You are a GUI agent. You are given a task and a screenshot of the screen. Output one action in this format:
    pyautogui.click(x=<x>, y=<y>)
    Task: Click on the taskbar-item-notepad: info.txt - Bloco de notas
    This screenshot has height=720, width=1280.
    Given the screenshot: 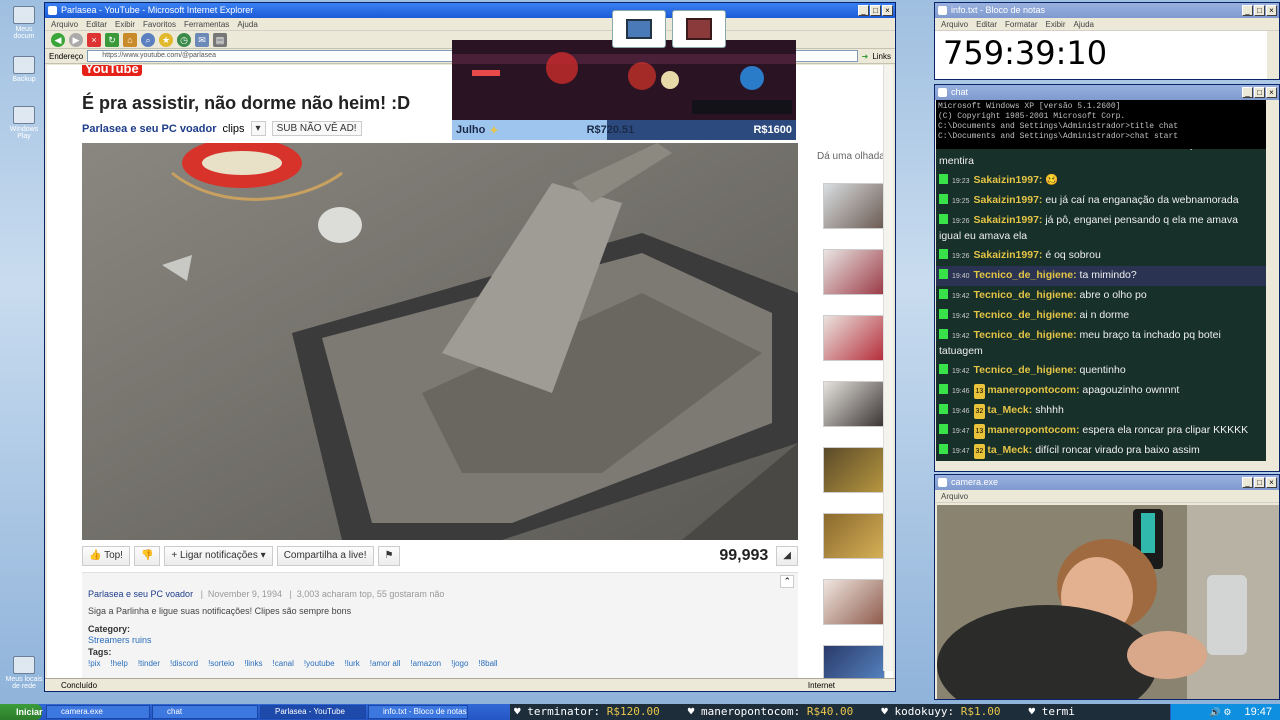 What is the action you would take?
    pyautogui.click(x=418, y=712)
    